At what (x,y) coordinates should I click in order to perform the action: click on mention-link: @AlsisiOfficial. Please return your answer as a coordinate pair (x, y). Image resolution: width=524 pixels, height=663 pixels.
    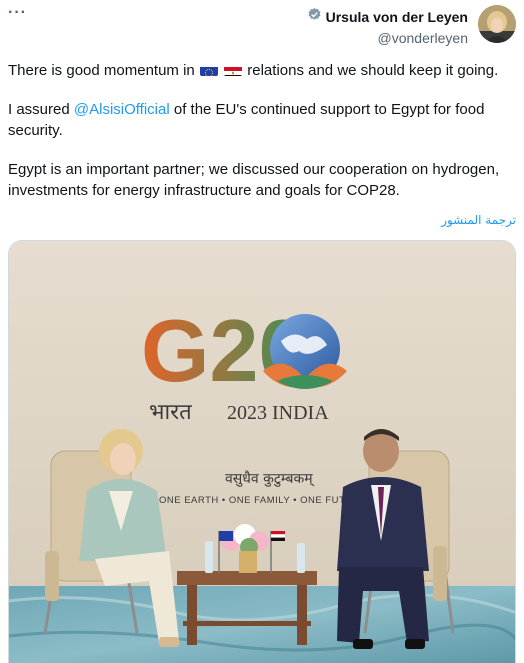
    Looking at the image, I should click on (122, 109).